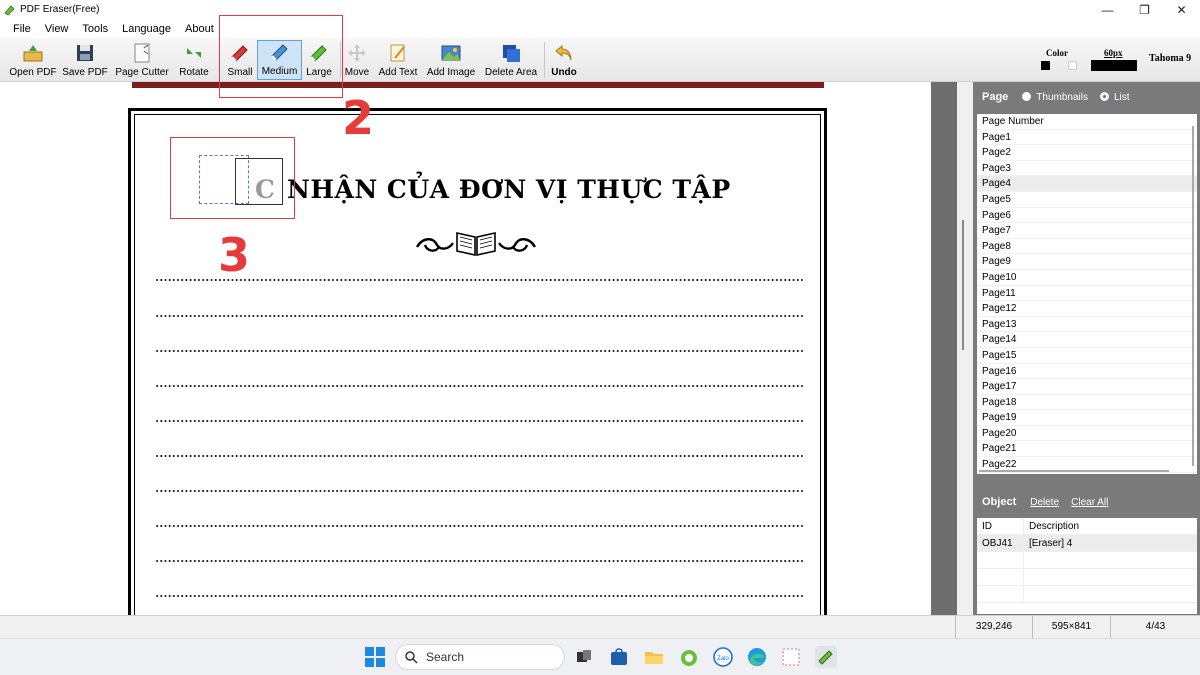 This screenshot has width=1200, height=675. I want to click on list-item: Page21, so click(1087, 449).